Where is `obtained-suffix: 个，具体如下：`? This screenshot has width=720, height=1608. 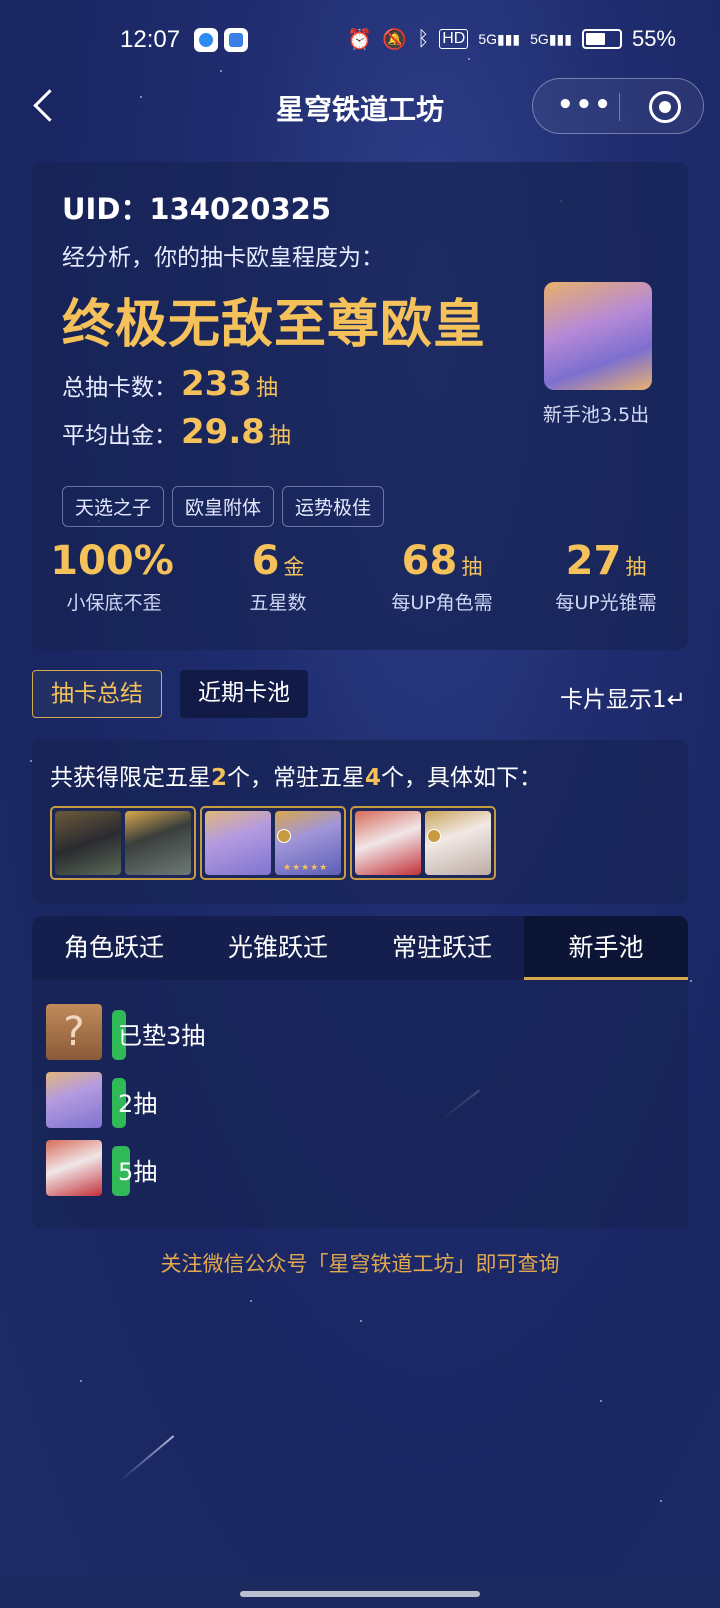 obtained-suffix: 个，具体如下： is located at coordinates (462, 778).